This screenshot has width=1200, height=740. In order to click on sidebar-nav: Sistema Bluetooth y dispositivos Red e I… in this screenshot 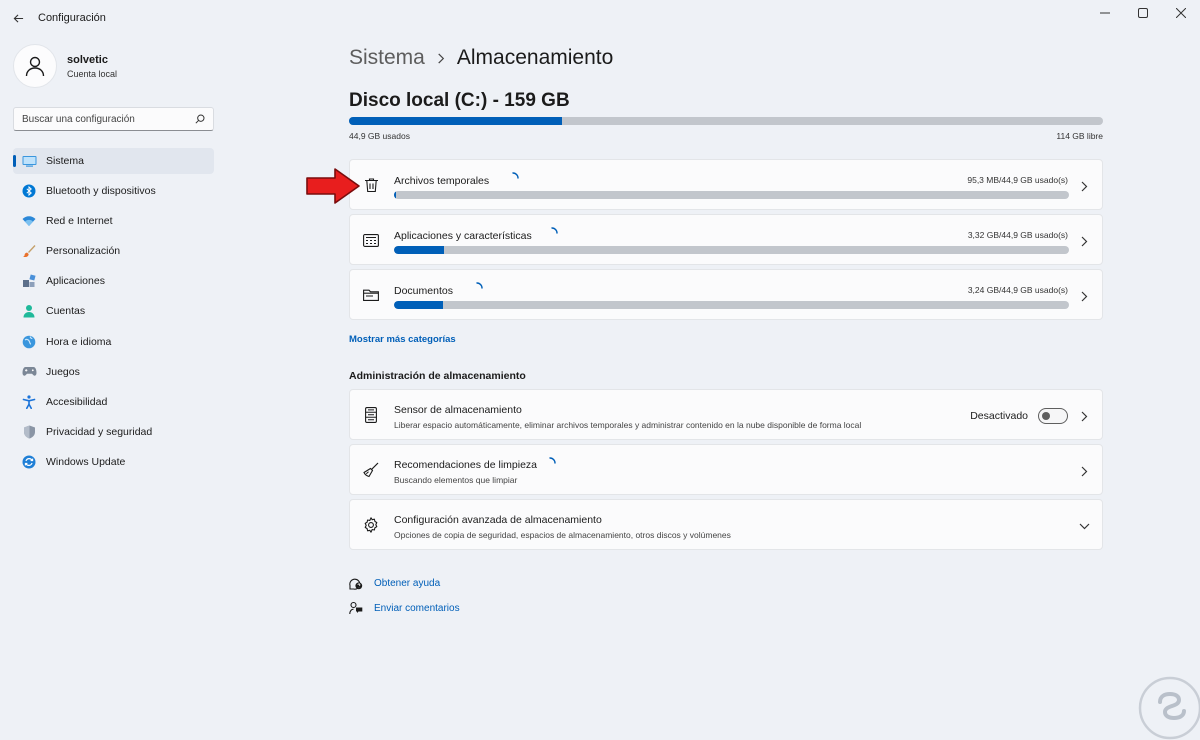, I will do `click(113, 313)`.